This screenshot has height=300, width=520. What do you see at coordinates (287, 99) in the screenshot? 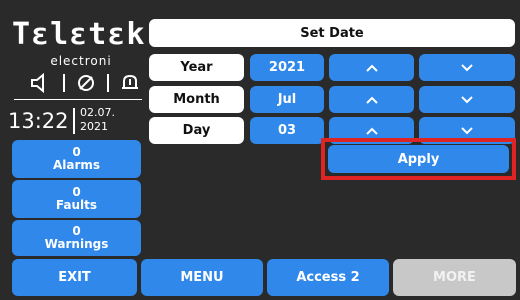
I see `month-value: Jul` at bounding box center [287, 99].